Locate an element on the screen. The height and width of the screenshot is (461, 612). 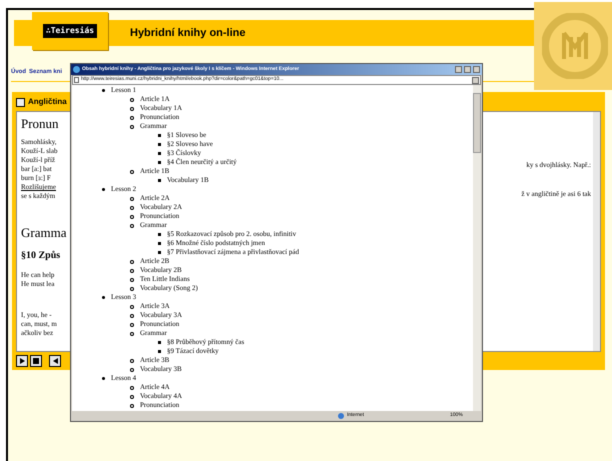
panel-title: Angličtina is located at coordinates (47, 102).